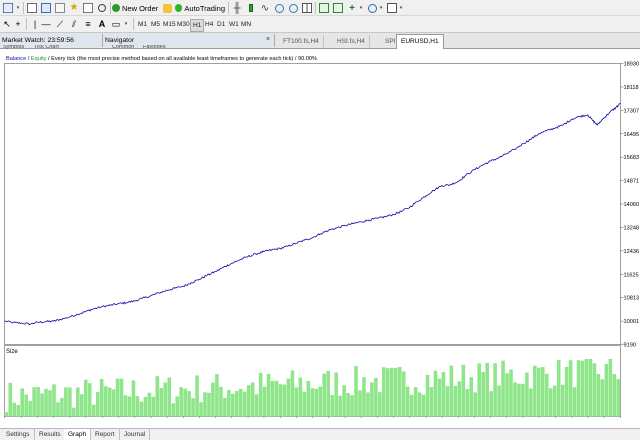  I want to click on templates-button, so click(392, 8).